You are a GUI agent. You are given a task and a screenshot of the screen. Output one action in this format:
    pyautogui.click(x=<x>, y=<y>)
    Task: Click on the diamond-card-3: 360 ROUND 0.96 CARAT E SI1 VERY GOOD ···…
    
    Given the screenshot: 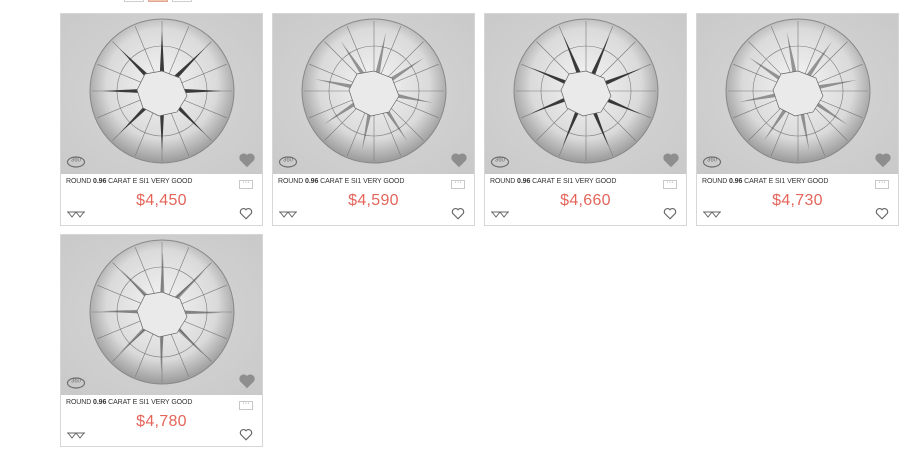 What is the action you would take?
    pyautogui.click(x=585, y=119)
    